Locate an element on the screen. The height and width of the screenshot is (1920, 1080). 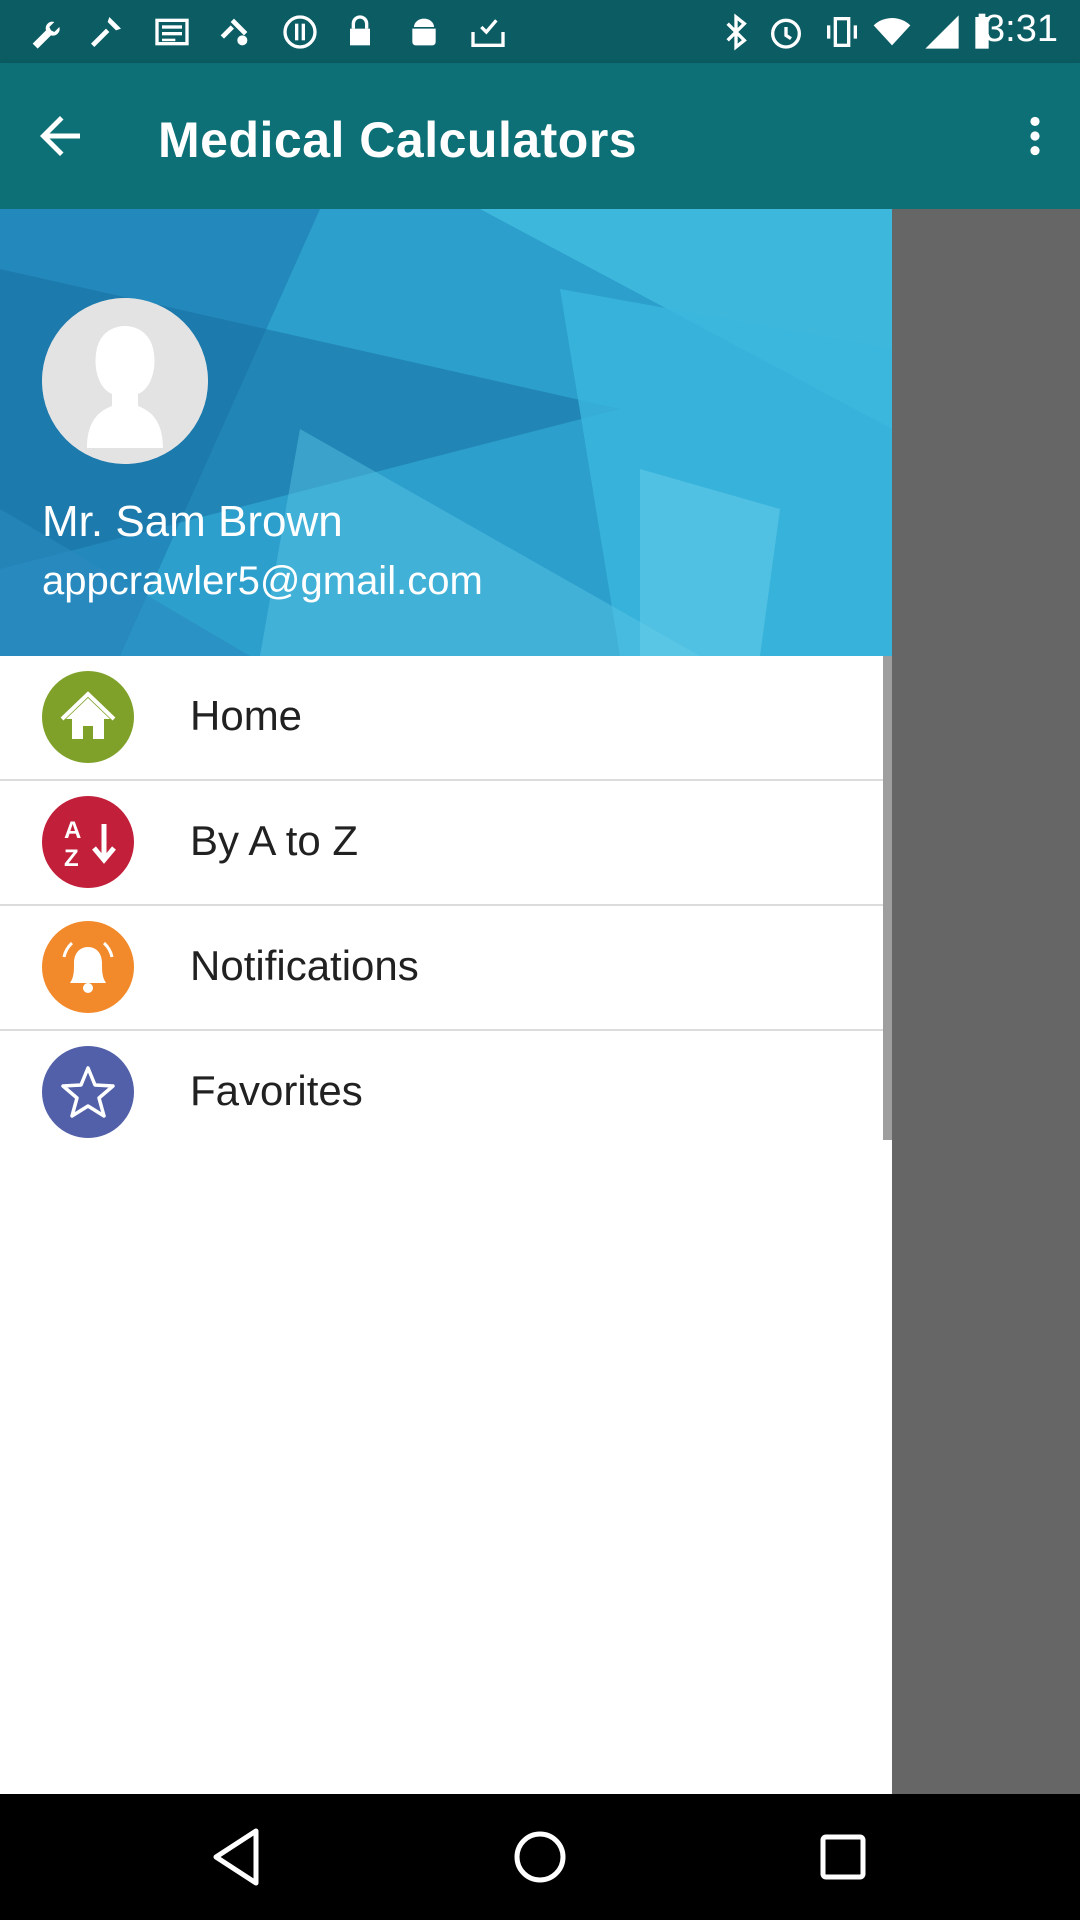
signal-icon is located at coordinates (942, 32).